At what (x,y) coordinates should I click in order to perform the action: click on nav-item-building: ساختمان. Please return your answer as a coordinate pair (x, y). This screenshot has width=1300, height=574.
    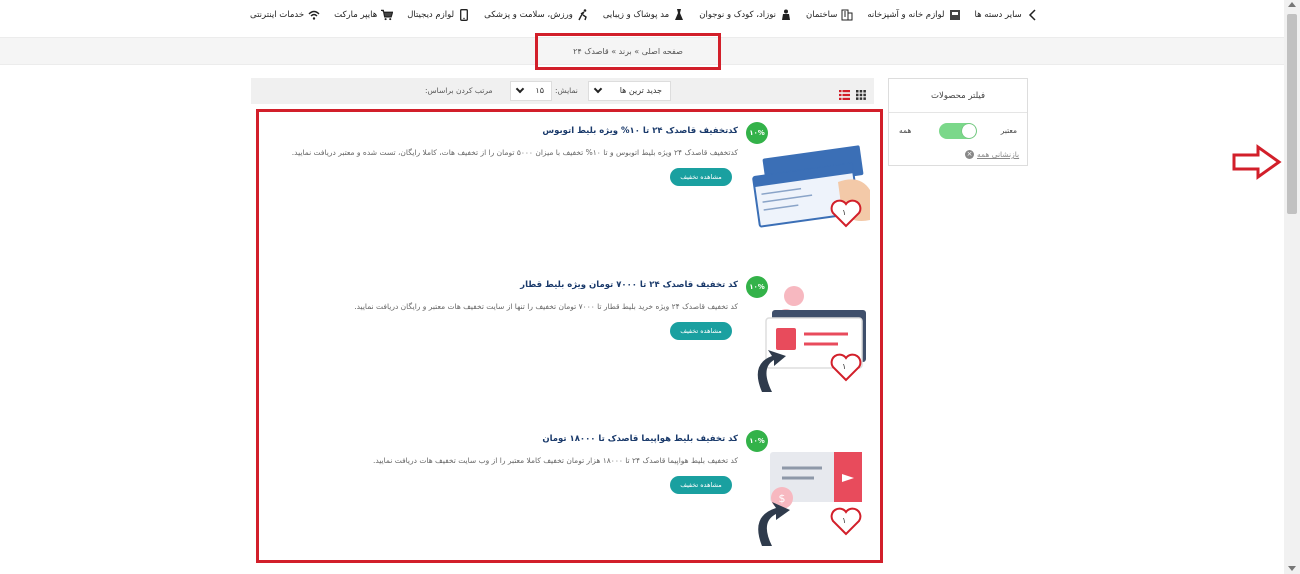
    Looking at the image, I should click on (829, 15).